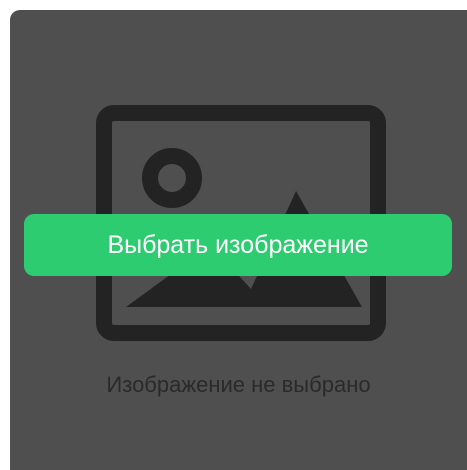 Image resolution: width=467 pixels, height=470 pixels. What do you see at coordinates (238, 384) in the screenshot?
I see `no-image-selected-label: Изображение не выбрано` at bounding box center [238, 384].